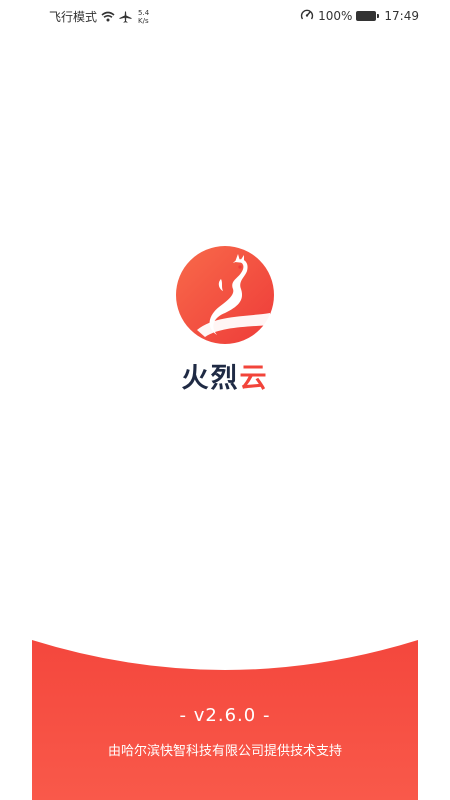 Image resolution: width=450 pixels, height=800 pixels. Describe the element at coordinates (254, 378) in the screenshot. I see `app-name-part2: 云` at that location.